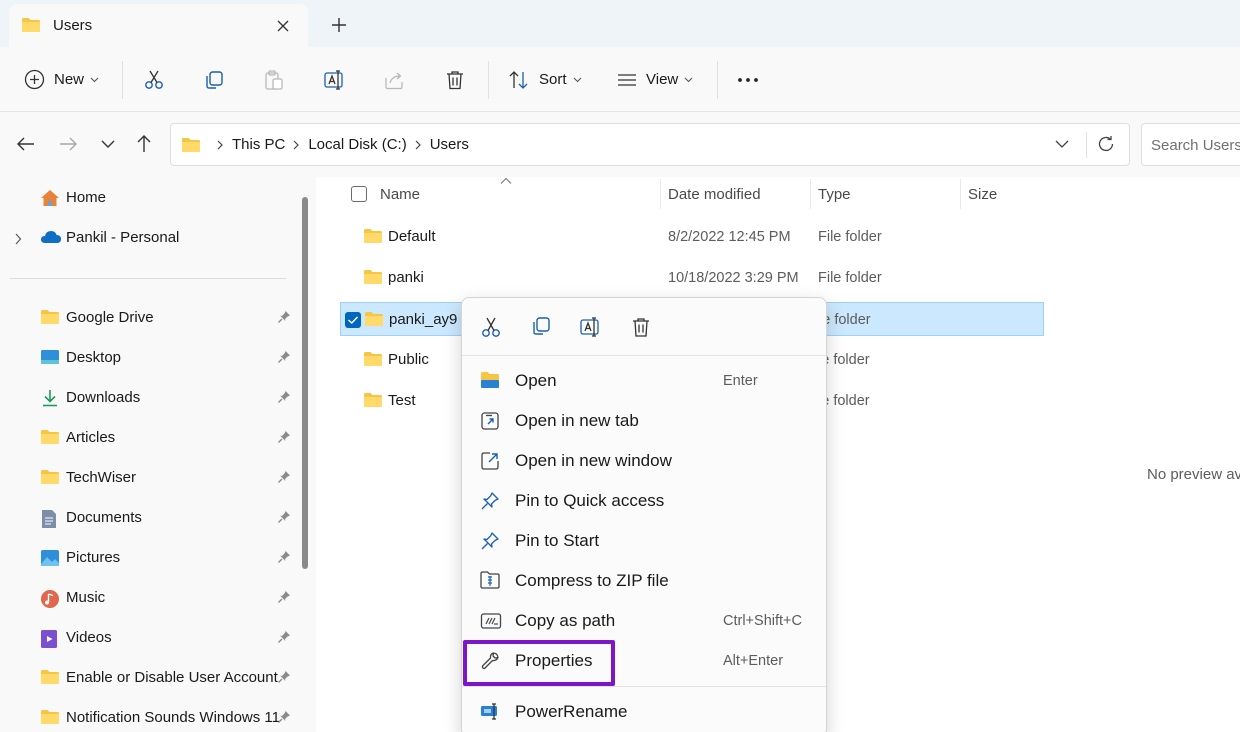 Image resolution: width=1240 pixels, height=732 pixels. Describe the element at coordinates (455, 79) in the screenshot. I see `delete-button` at that location.